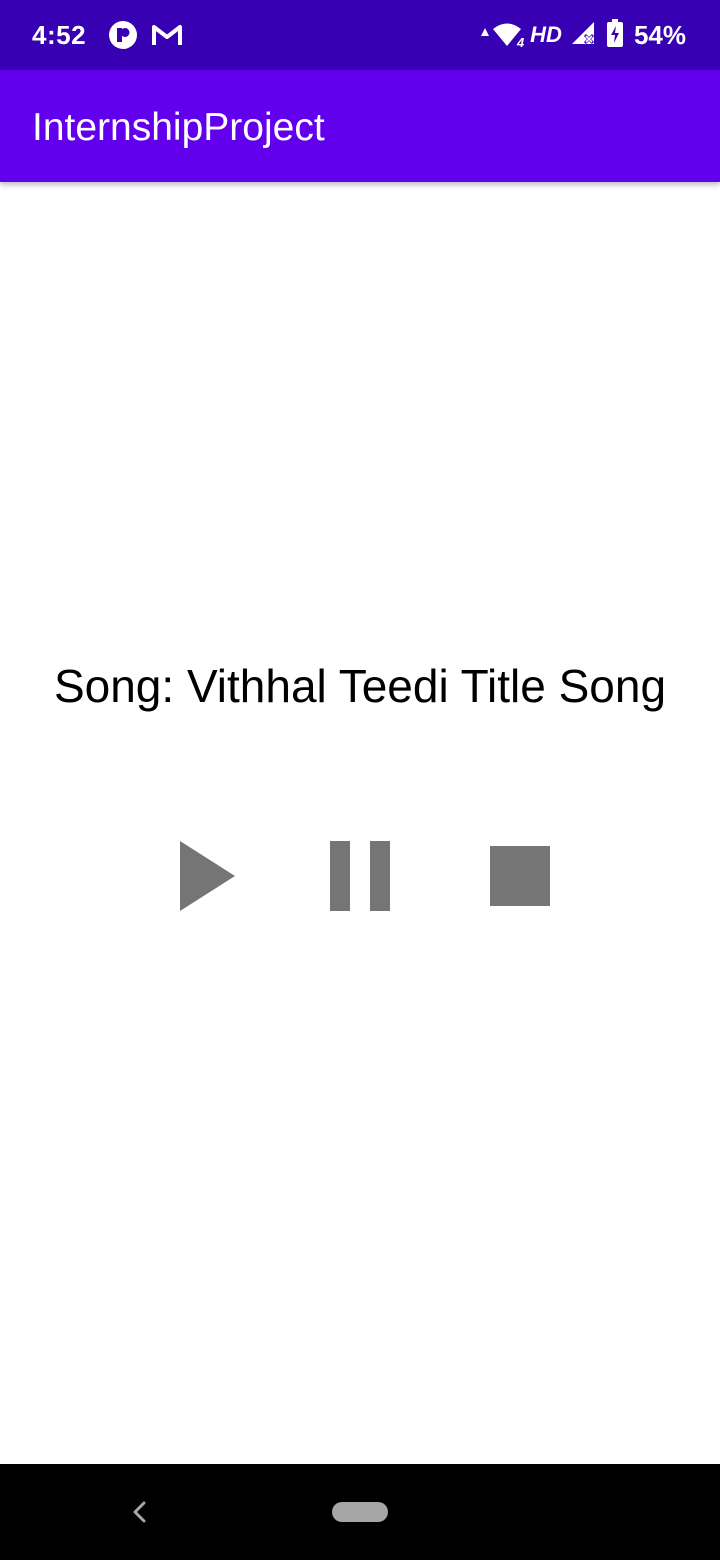 The image size is (720, 1560). What do you see at coordinates (167, 35) in the screenshot?
I see `gmail-icon` at bounding box center [167, 35].